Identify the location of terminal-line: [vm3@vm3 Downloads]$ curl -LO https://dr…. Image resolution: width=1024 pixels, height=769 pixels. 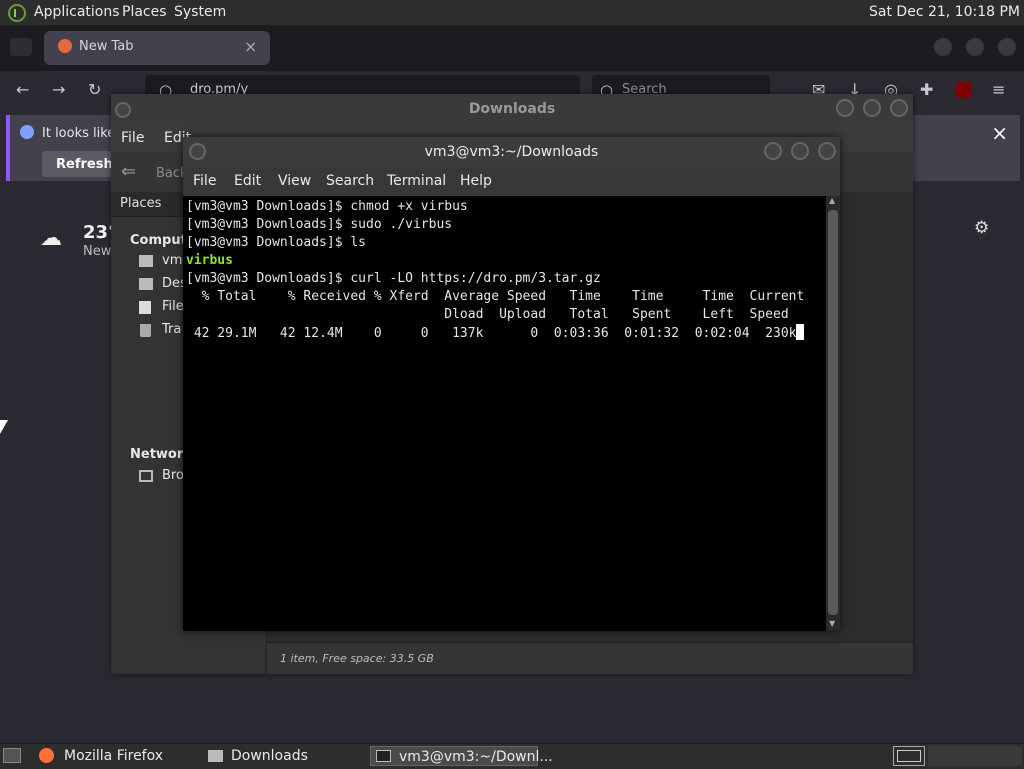
(393, 278).